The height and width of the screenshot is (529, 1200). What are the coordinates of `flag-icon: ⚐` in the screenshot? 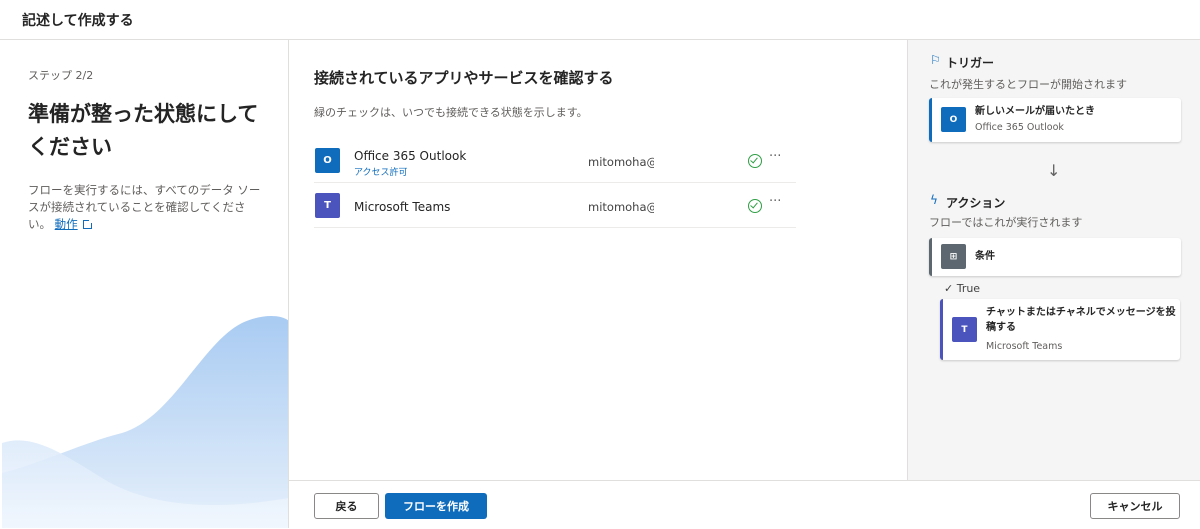 It's located at (935, 60).